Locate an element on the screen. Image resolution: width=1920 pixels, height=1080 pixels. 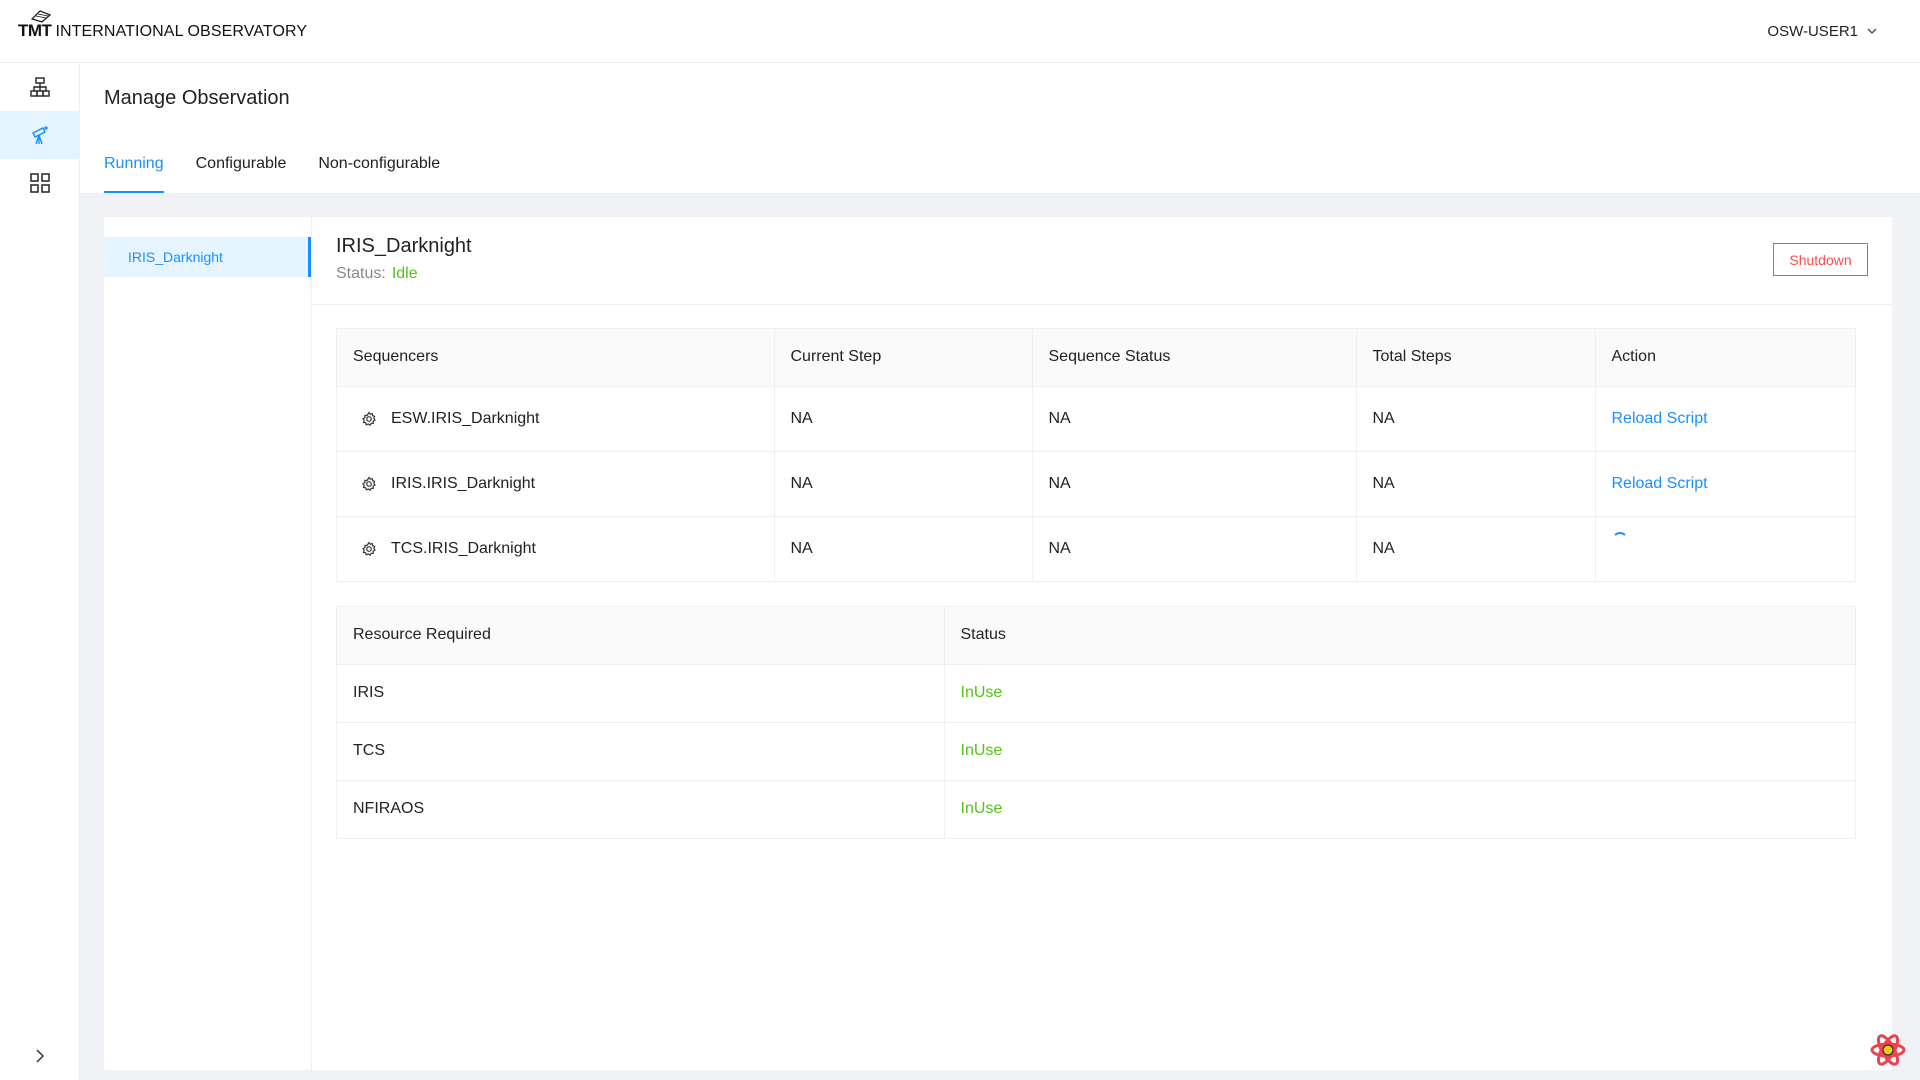
sidebar is located at coordinates (40, 571).